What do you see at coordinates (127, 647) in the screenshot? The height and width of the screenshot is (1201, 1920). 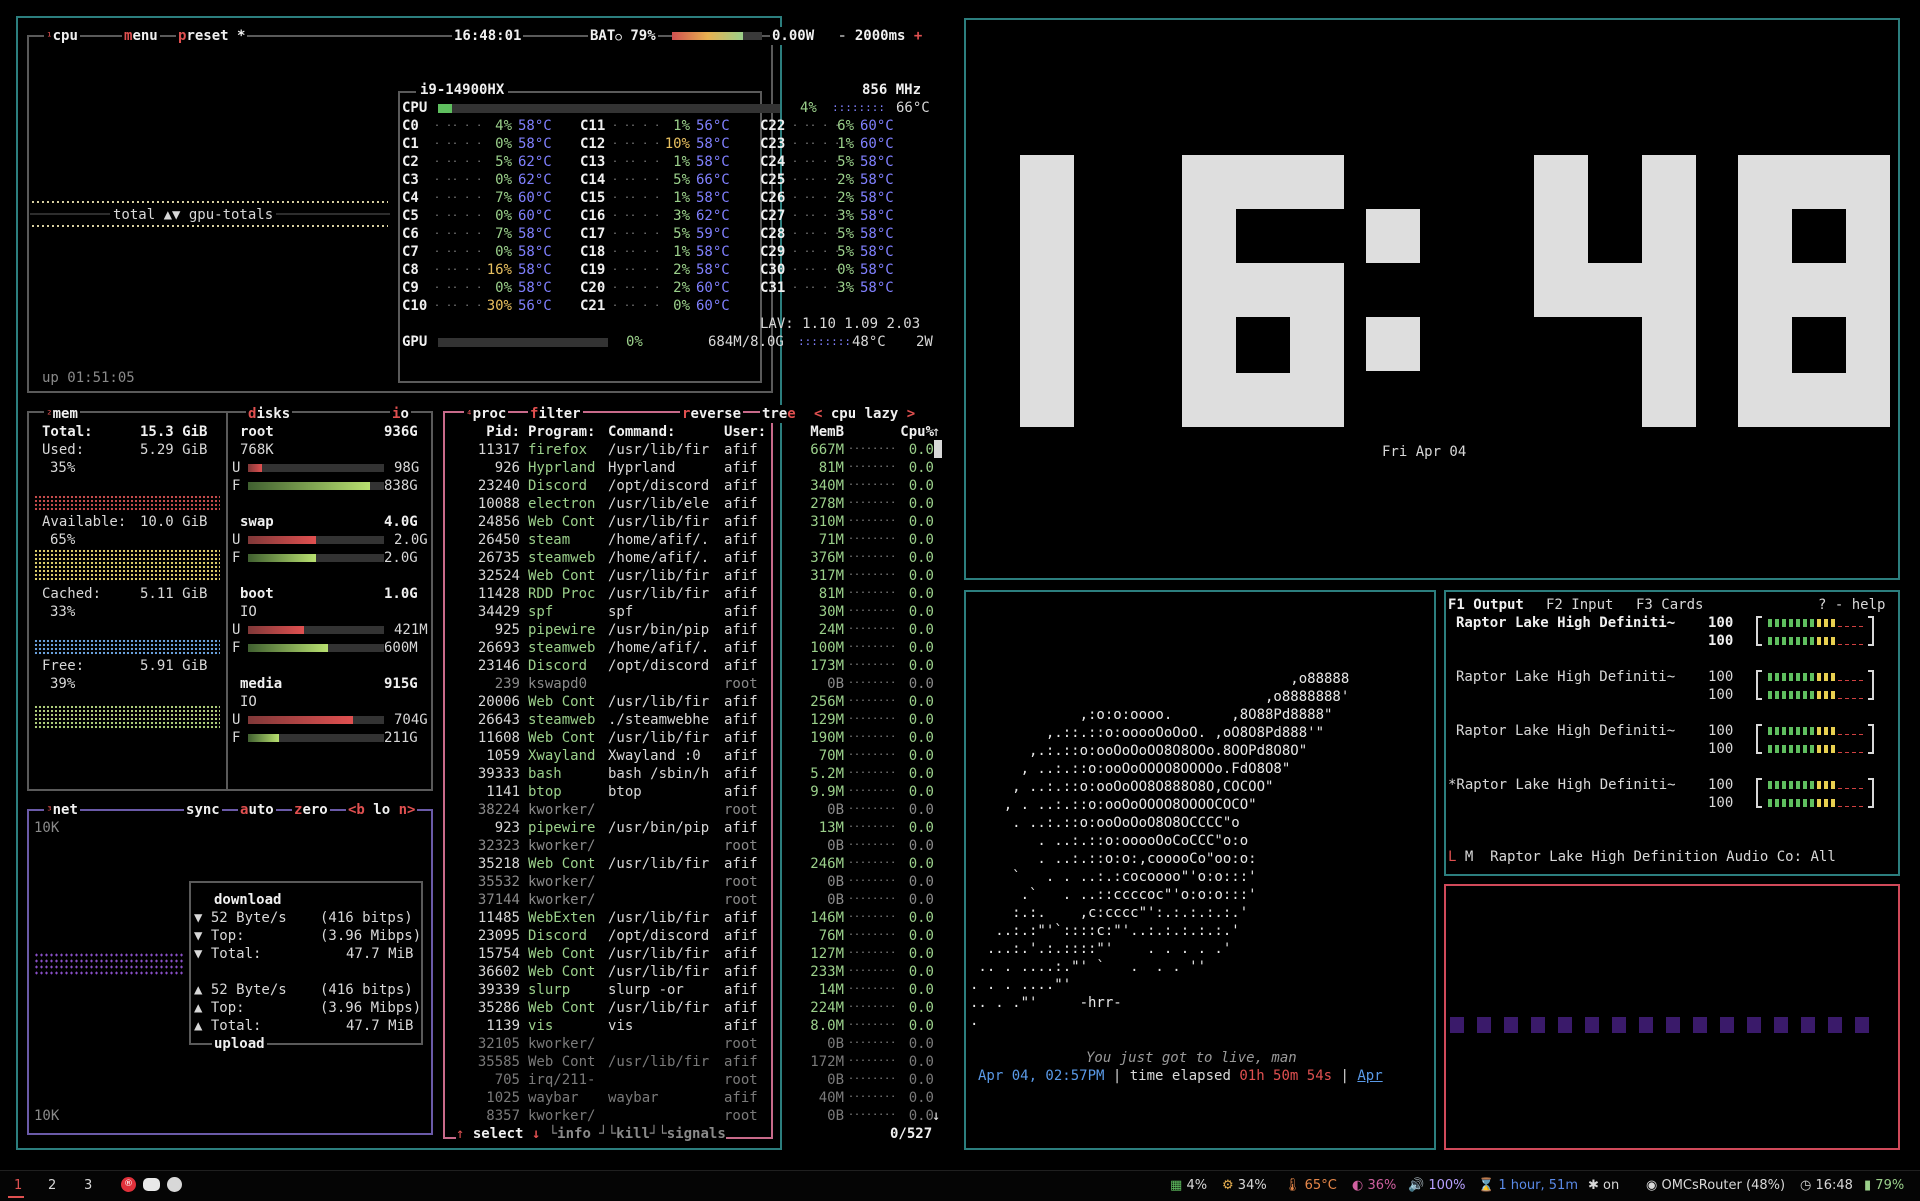 I see `mem-cached-graph` at bounding box center [127, 647].